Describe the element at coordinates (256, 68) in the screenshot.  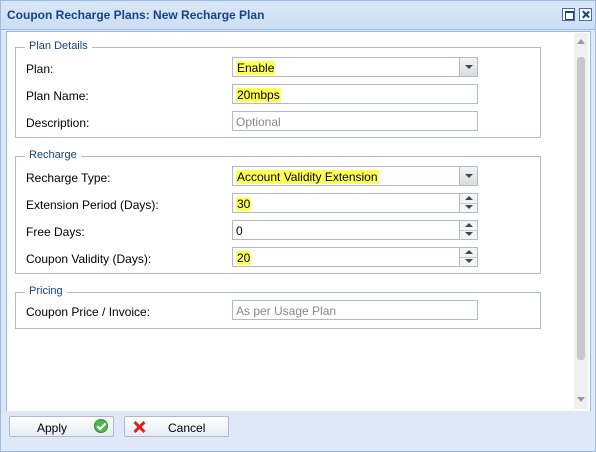
I see `plan-select-value: Enable` at that location.